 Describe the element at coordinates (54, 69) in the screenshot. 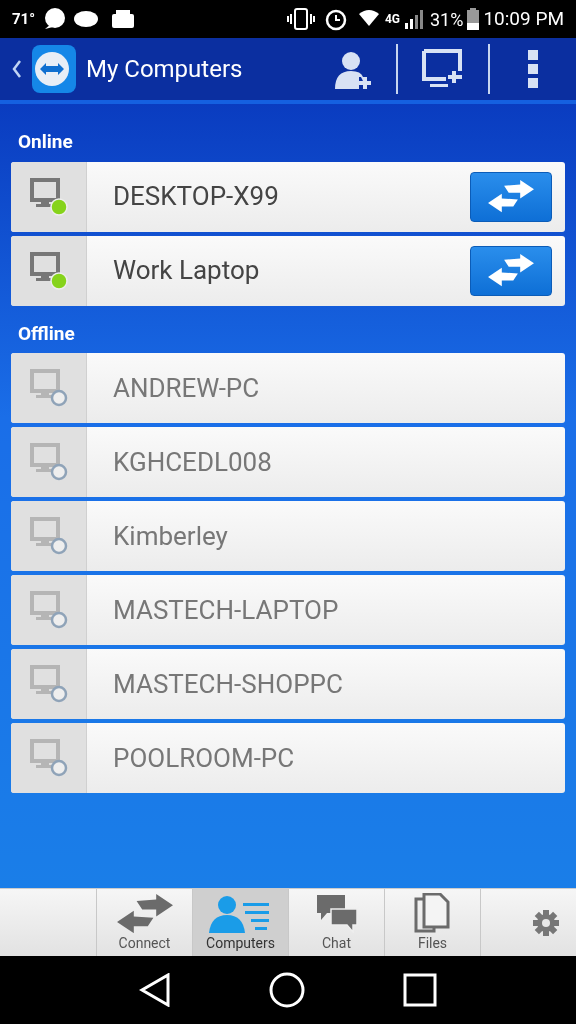

I see `app-logo` at that location.